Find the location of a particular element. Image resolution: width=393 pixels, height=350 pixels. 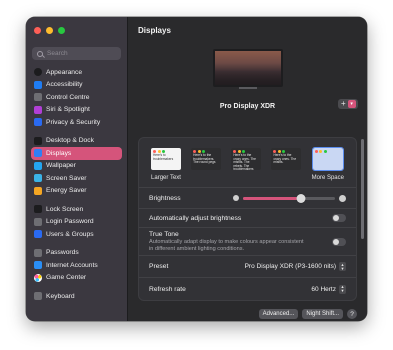

lock-screen-icon is located at coordinates (38, 209).